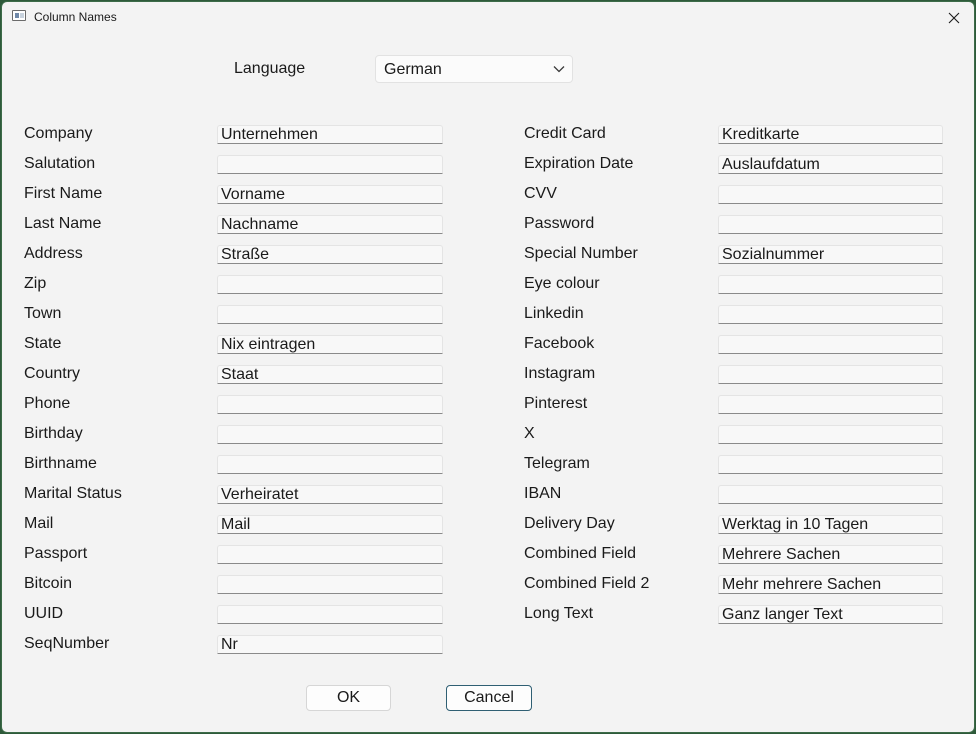 Image resolution: width=976 pixels, height=734 pixels. What do you see at coordinates (559, 343) in the screenshot?
I see `label-facebook: Facebook` at bounding box center [559, 343].